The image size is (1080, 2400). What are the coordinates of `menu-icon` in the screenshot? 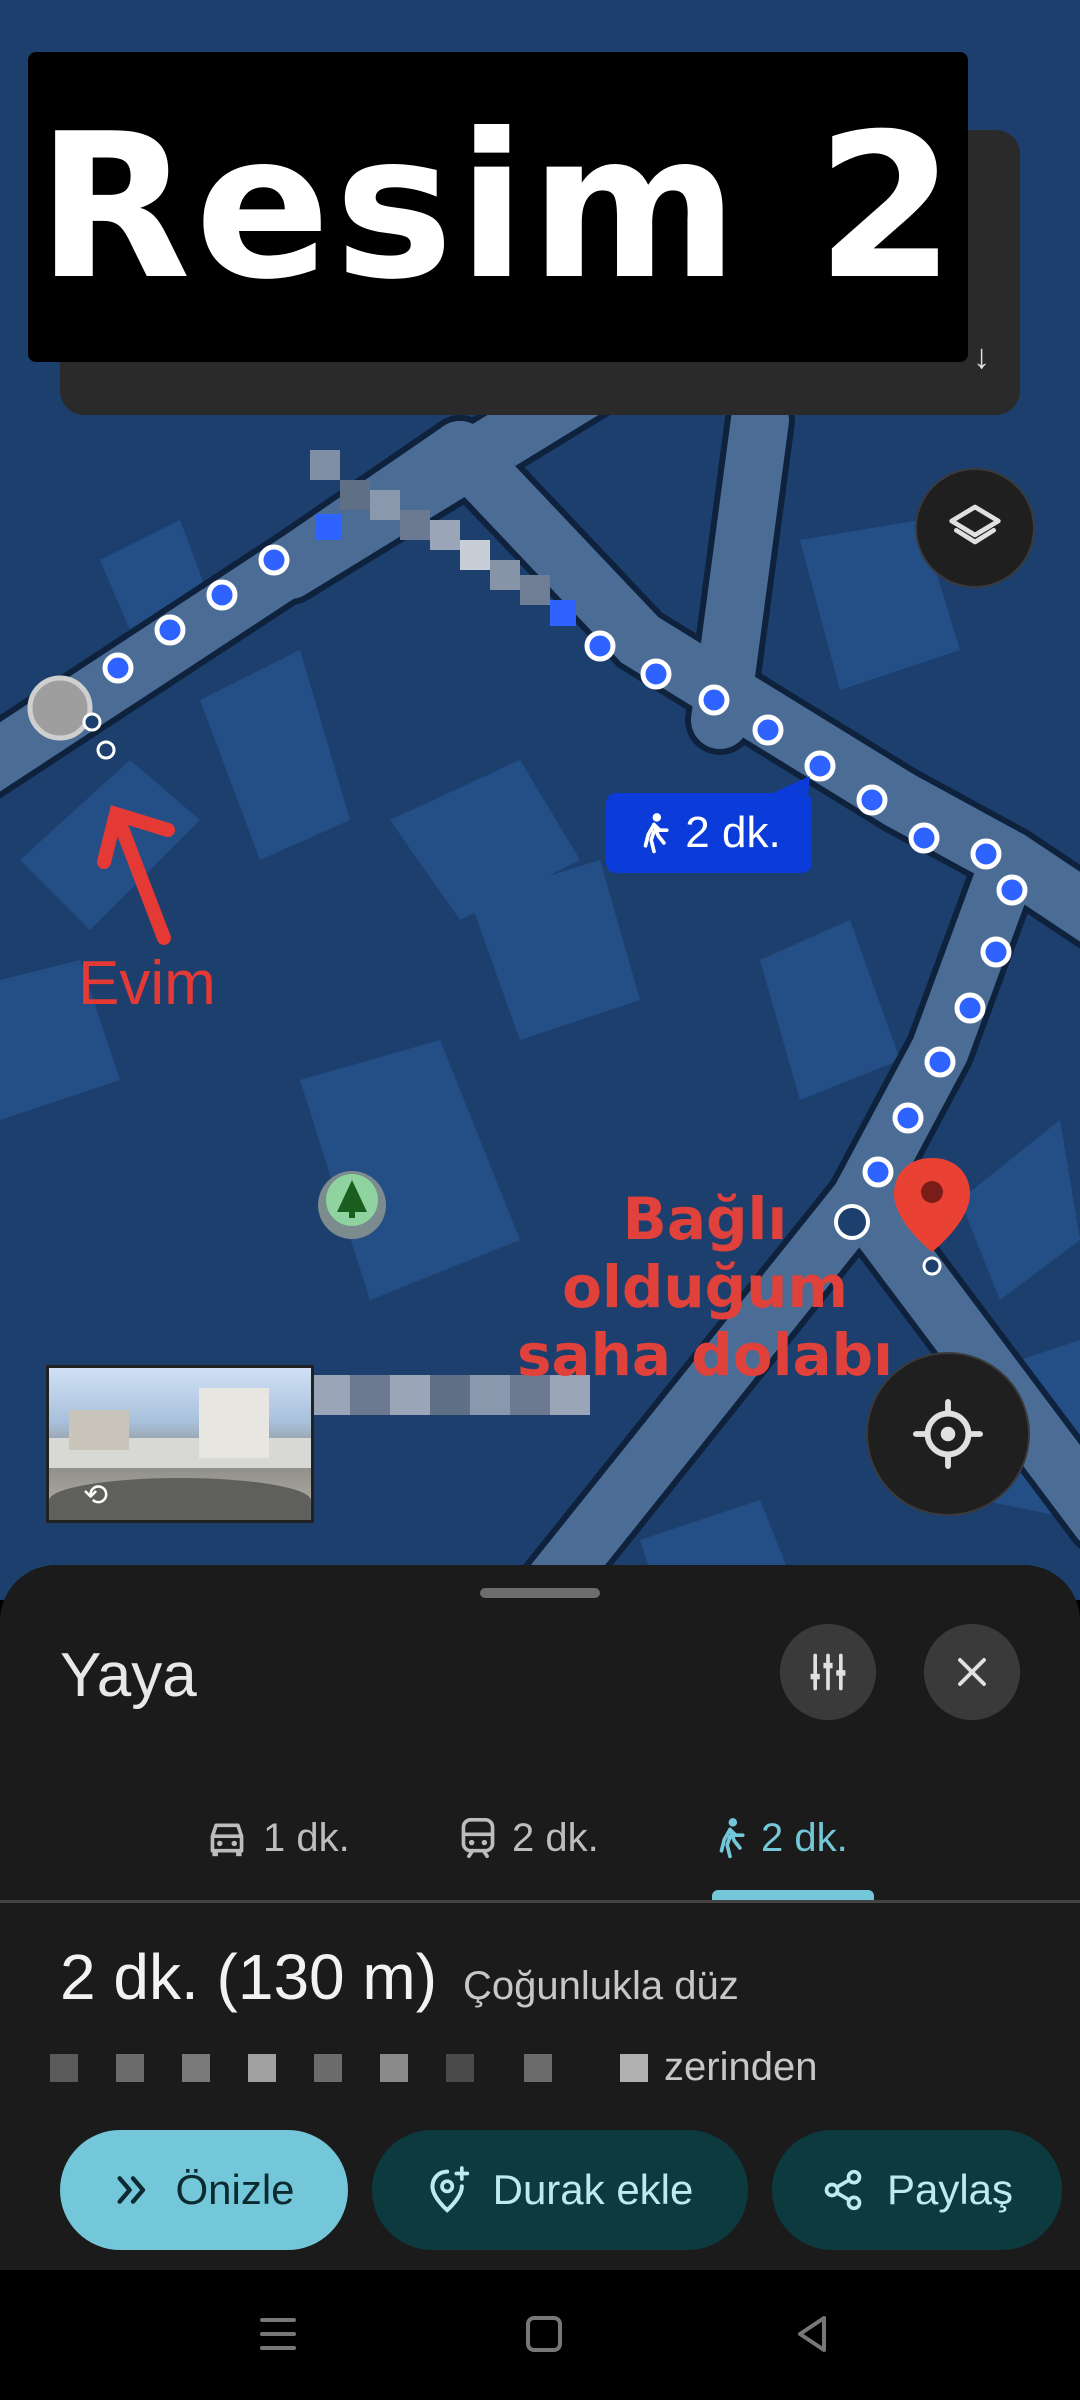 It's located at (278, 2334).